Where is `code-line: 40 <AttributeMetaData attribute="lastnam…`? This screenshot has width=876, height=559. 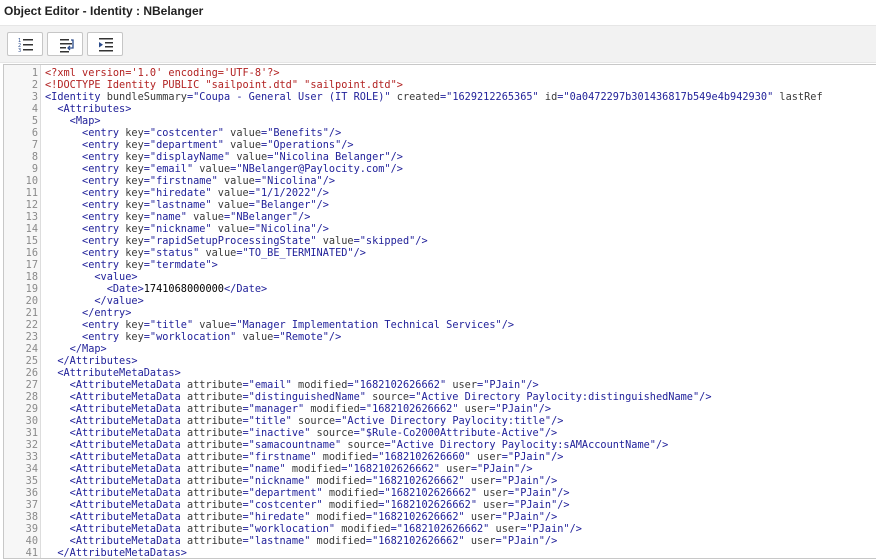
code-line: 40 <AttributeMetaData attribute="lastnam… is located at coordinates (440, 541).